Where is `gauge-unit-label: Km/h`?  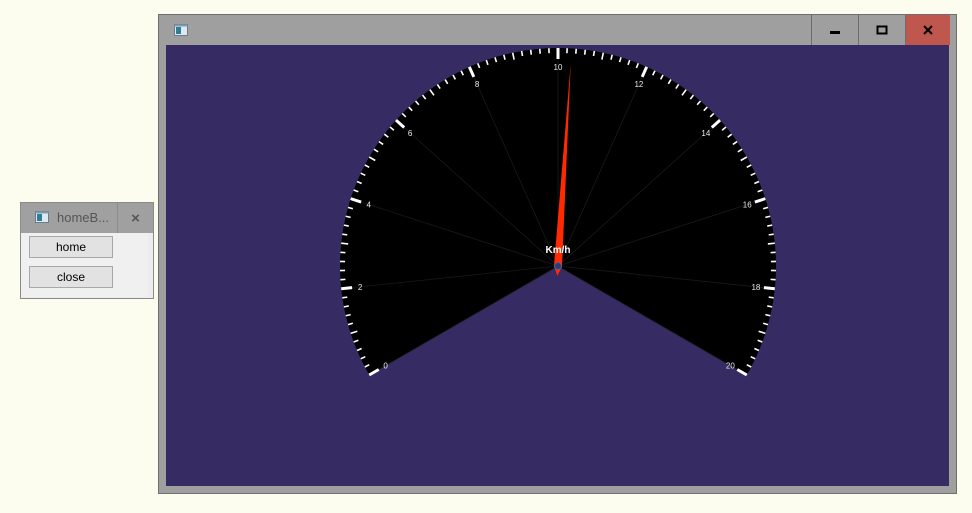
gauge-unit-label: Km/h is located at coordinates (558, 250).